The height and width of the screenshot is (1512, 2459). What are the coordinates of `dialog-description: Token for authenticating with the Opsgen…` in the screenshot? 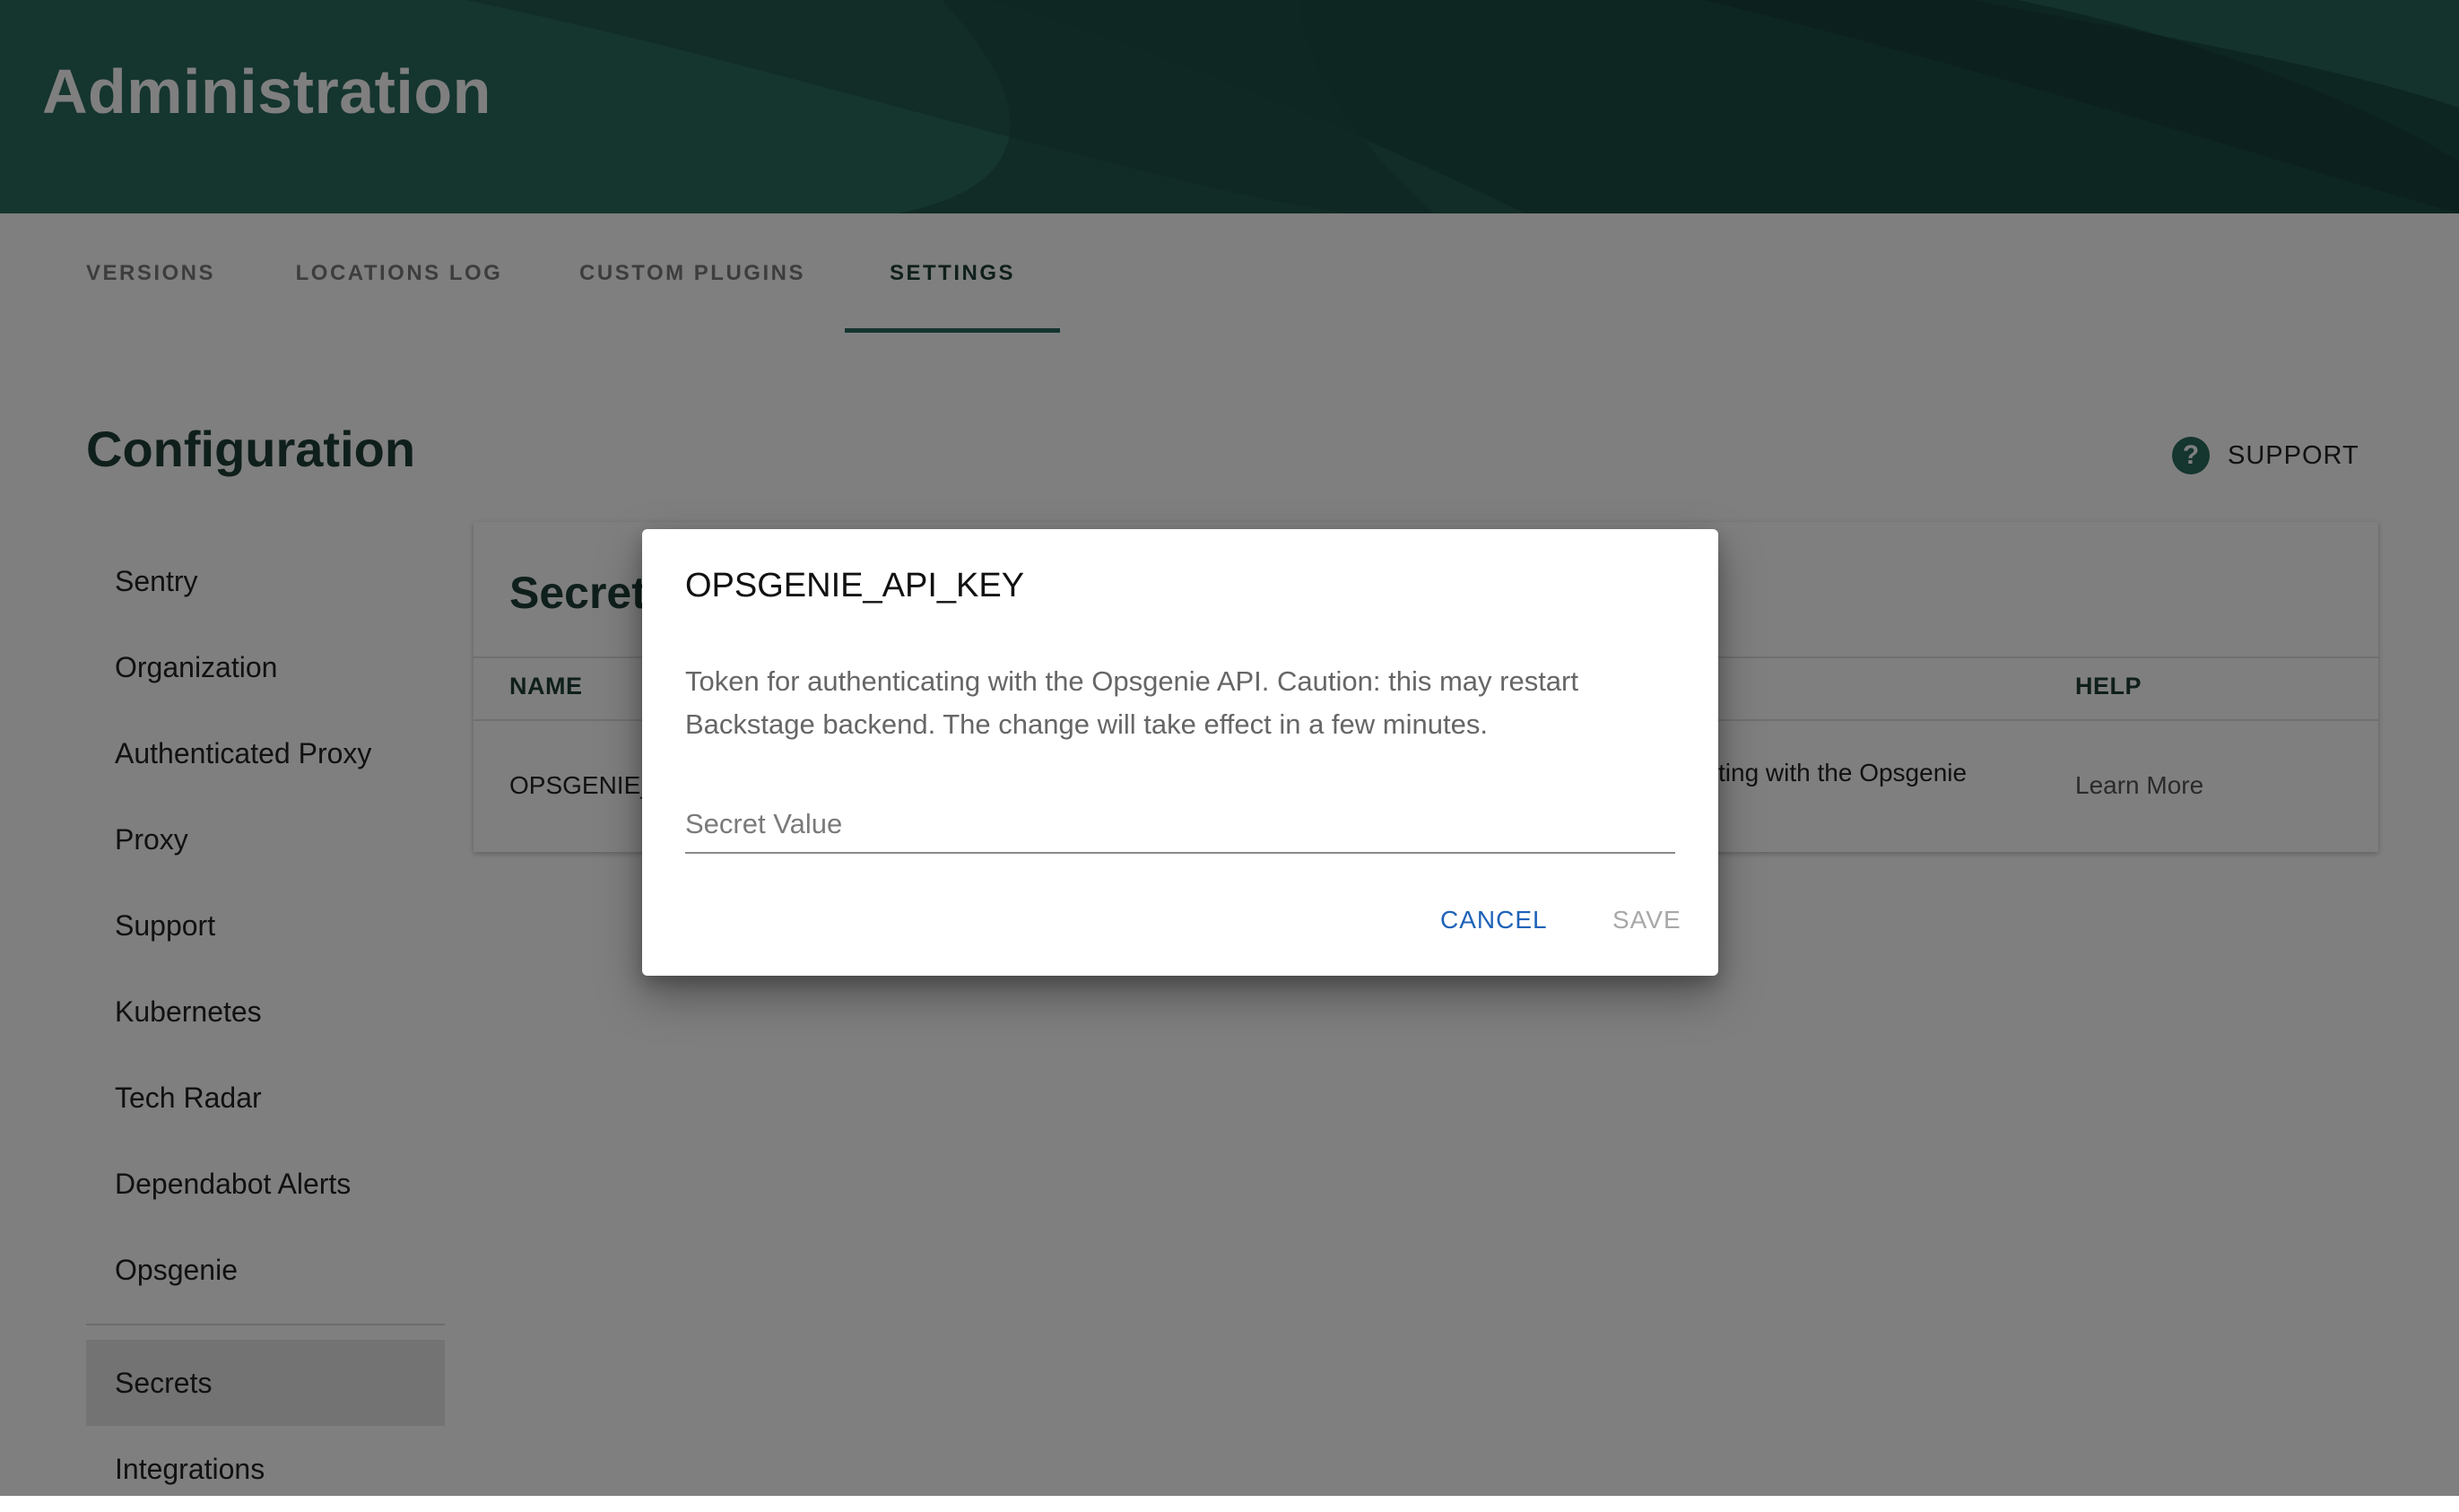 It's located at (1131, 702).